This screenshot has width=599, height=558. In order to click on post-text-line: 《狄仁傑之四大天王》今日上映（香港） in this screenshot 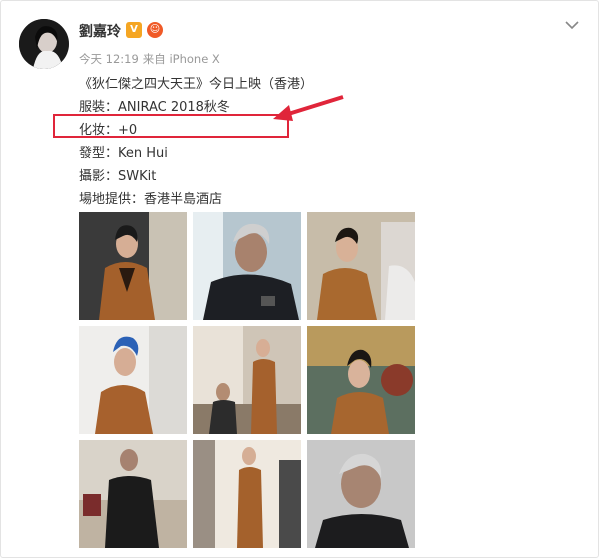, I will do `click(196, 84)`.